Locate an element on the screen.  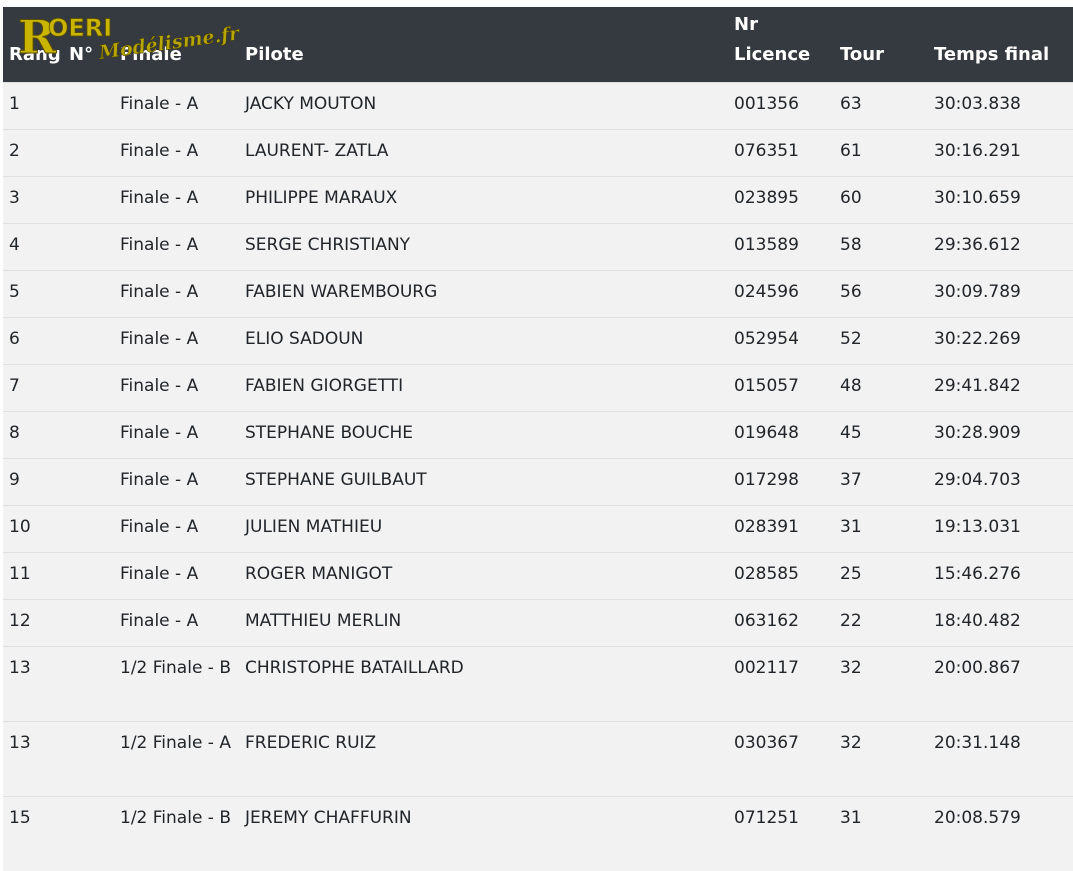
cell-licence-text: 071251 is located at coordinates (766, 817).